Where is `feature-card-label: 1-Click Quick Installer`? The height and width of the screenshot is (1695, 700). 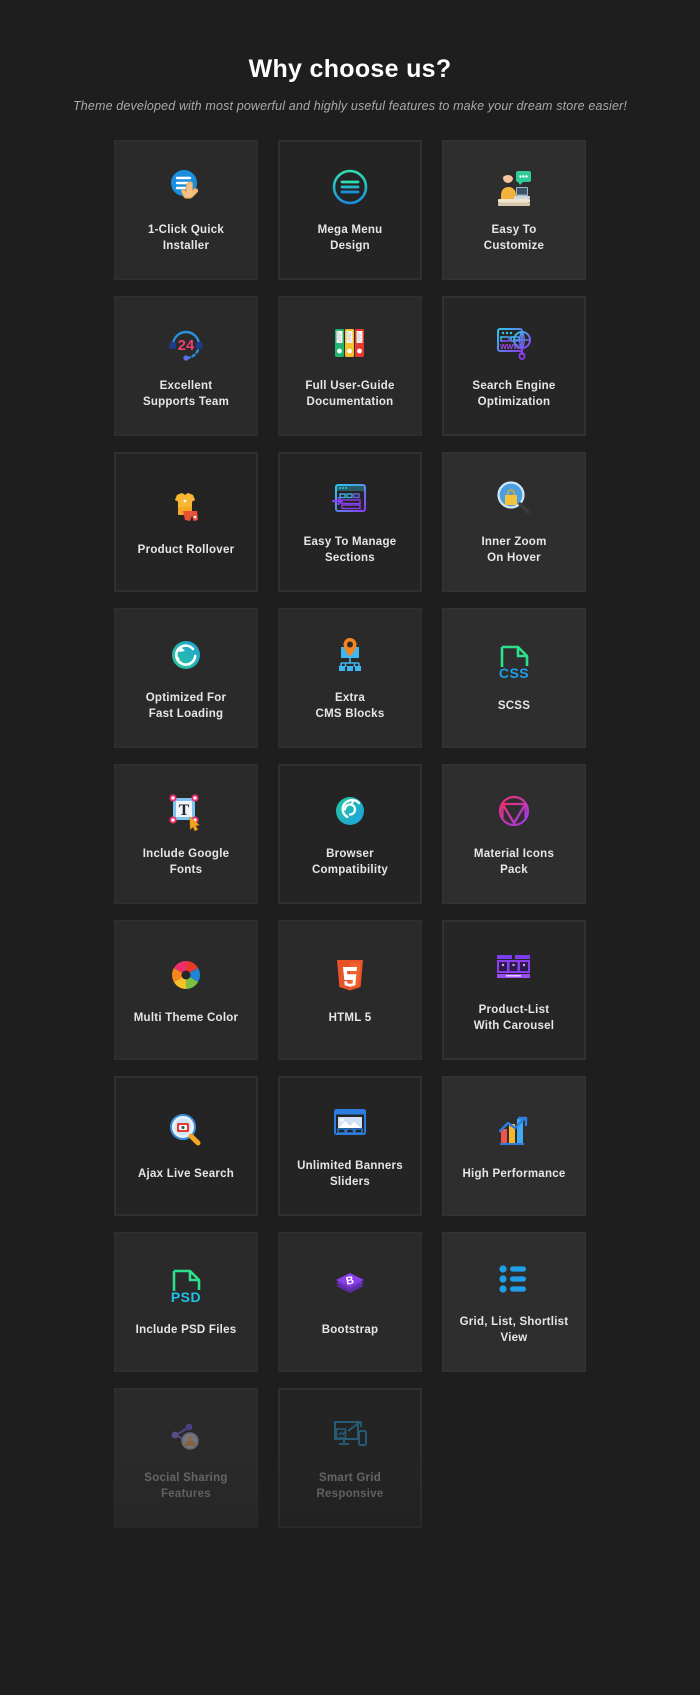
feature-card-label: 1-Click Quick Installer is located at coordinates (186, 238).